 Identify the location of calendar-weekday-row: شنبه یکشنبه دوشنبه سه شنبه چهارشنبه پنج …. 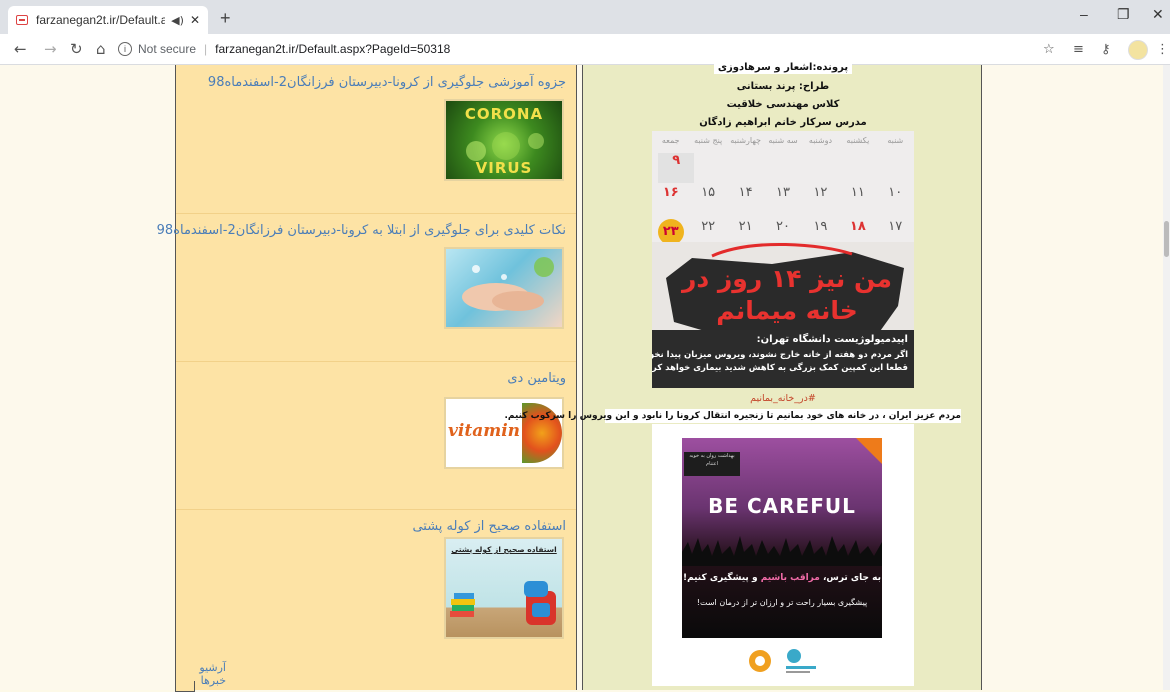
(783, 141).